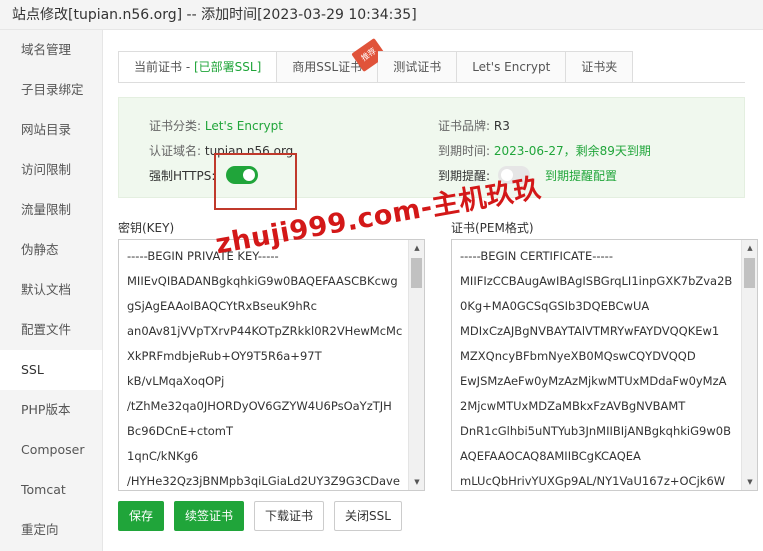 This screenshot has height=551, width=763. I want to click on cert-line: mLUcQbHrivYUXGp9AL/NY1VaU167z+OCjk6W, so click(593, 481).